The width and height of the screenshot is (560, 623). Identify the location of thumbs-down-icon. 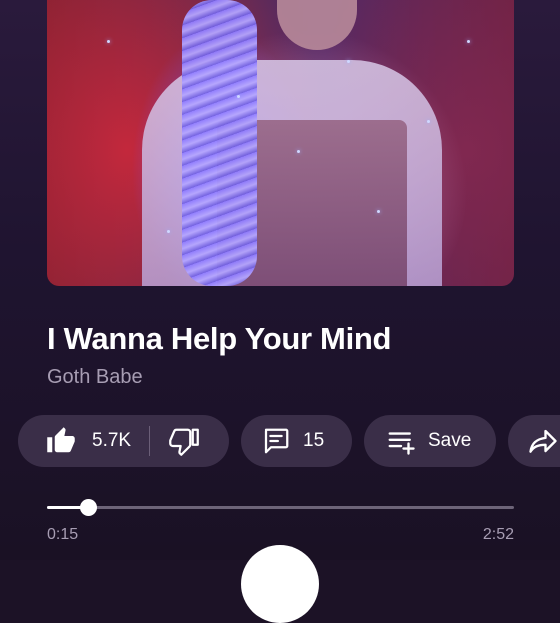
(184, 441).